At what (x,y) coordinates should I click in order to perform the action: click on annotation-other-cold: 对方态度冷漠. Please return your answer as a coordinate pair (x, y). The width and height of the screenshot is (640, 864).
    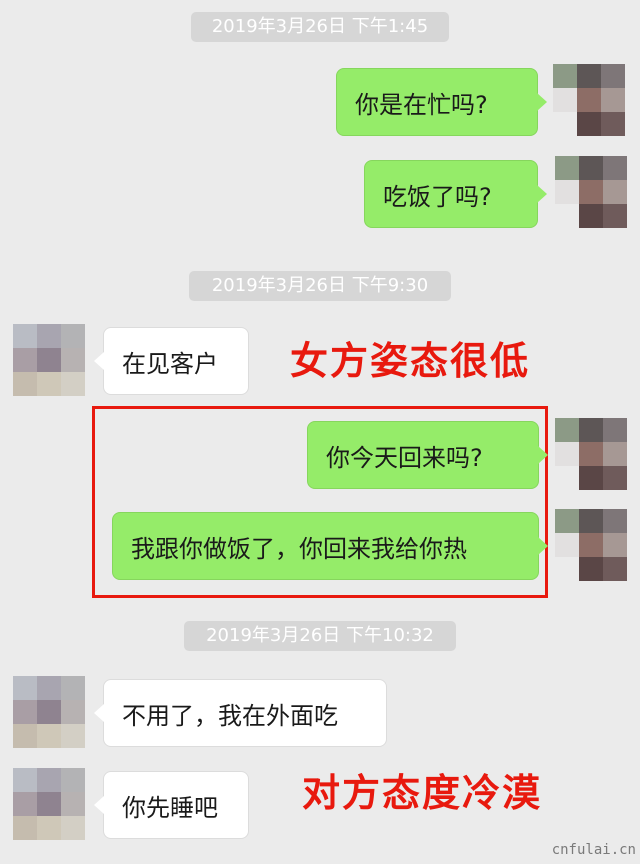
    Looking at the image, I should click on (422, 793).